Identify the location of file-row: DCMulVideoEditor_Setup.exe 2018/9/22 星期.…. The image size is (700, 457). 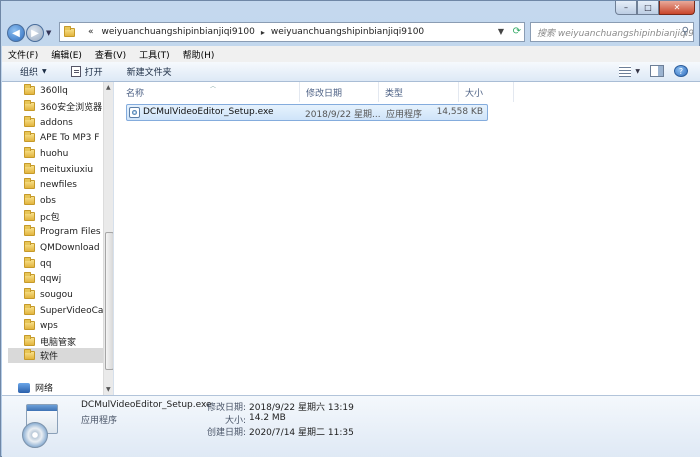
(307, 112).